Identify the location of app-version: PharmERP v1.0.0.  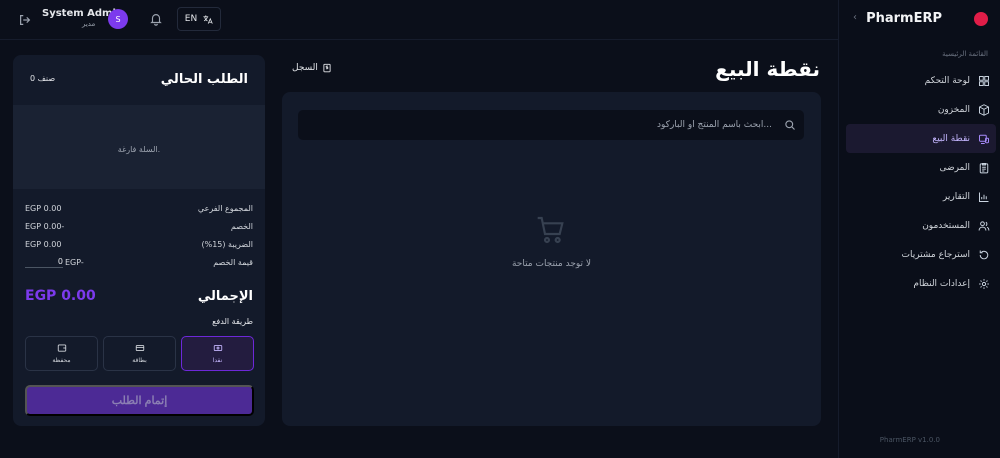
(909, 440).